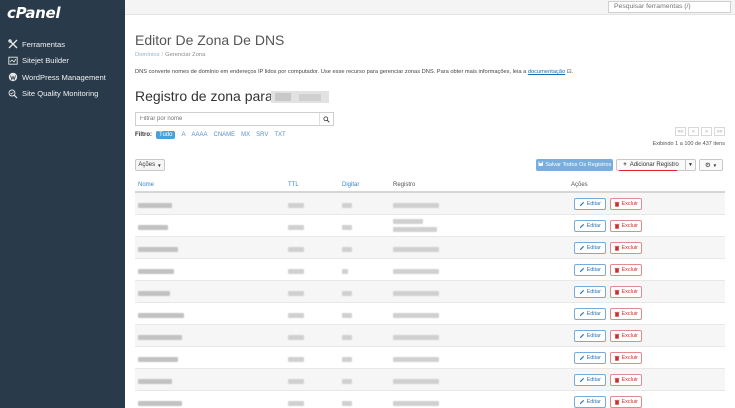  What do you see at coordinates (143, 135) in the screenshot?
I see `filter-label: Filtro:` at bounding box center [143, 135].